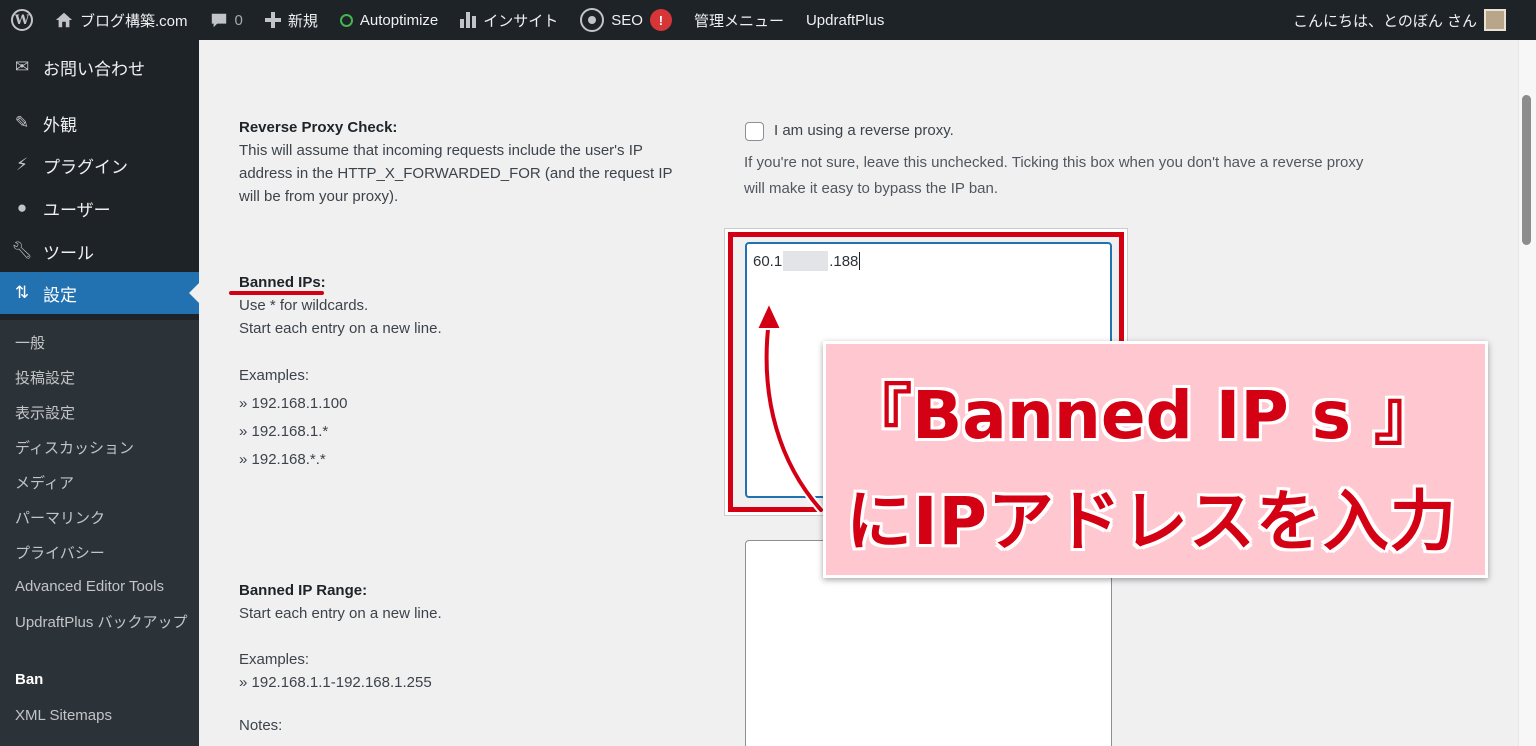 This screenshot has height=746, width=1536. Describe the element at coordinates (399, 20) in the screenshot. I see `autoptimize-label: Autoptimize` at that location.